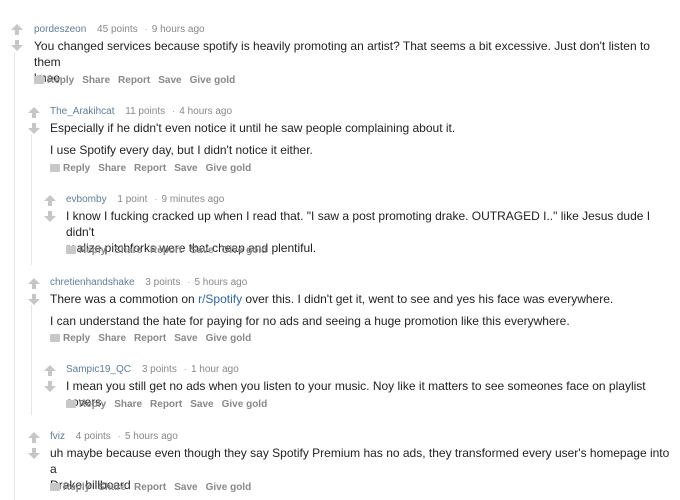 Image resolution: width=680 pixels, height=500 pixels. I want to click on report-button: Report, so click(150, 487).